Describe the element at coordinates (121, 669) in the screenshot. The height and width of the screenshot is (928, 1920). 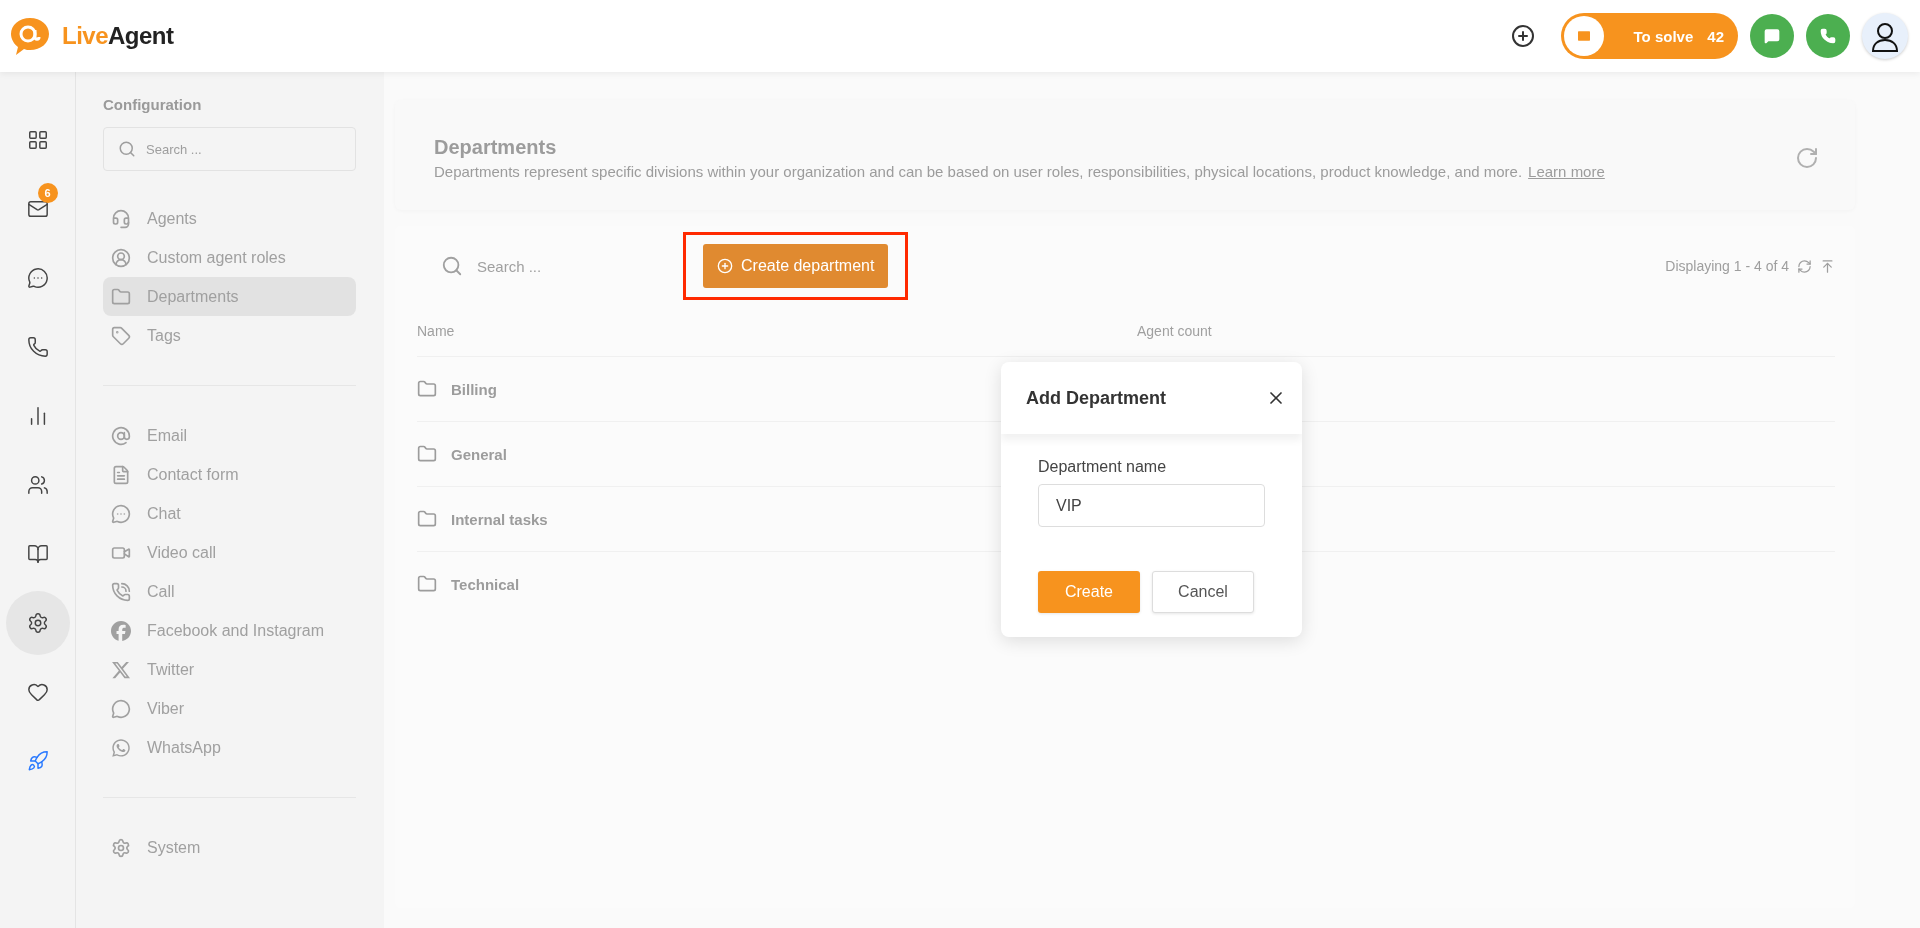
I see `x-icon` at that location.